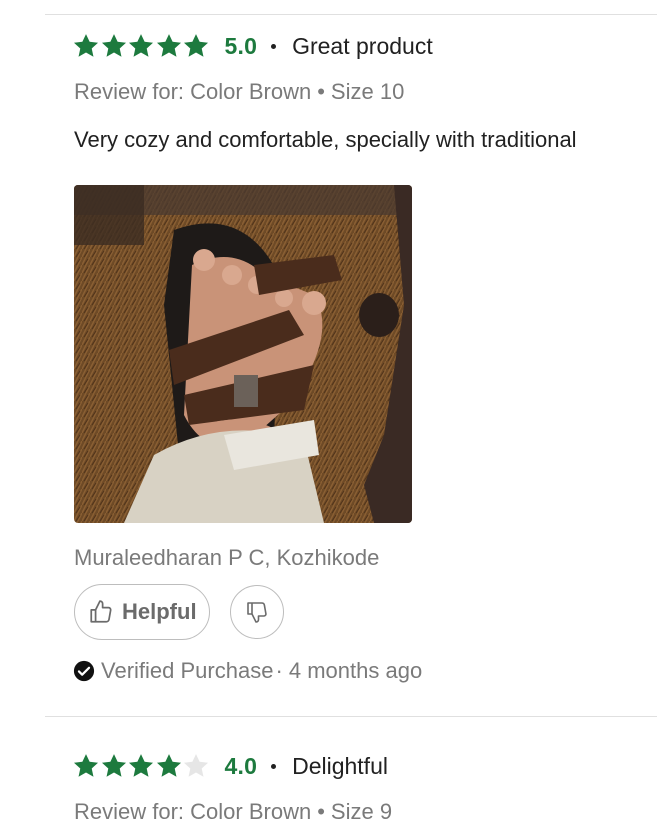 Image resolution: width=657 pixels, height=838 pixels. I want to click on helpful-label: Helpful, so click(159, 611).